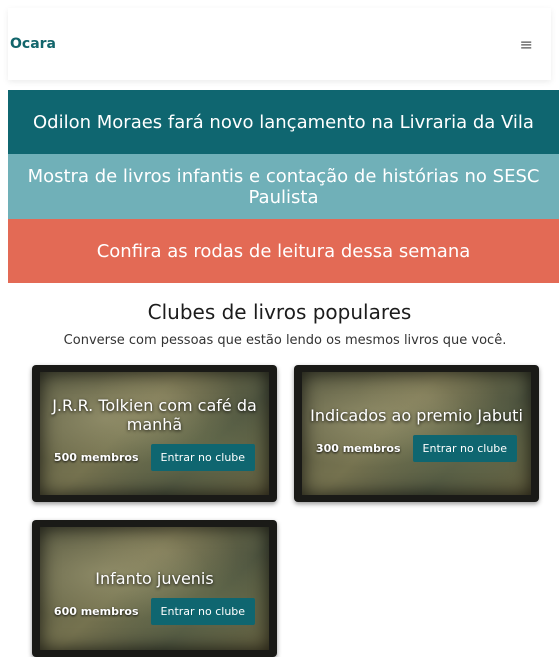 This screenshot has width=559, height=657. I want to click on brand-logo: Ocara, so click(33, 44).